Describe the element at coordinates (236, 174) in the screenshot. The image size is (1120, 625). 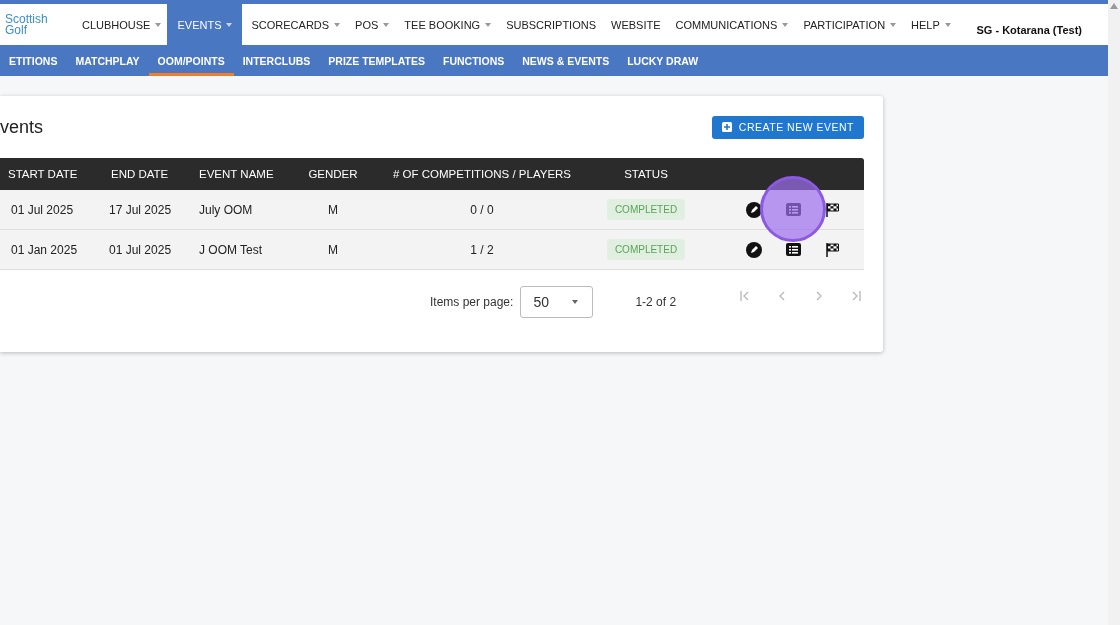
I see `column-header: EVENT NAME` at that location.